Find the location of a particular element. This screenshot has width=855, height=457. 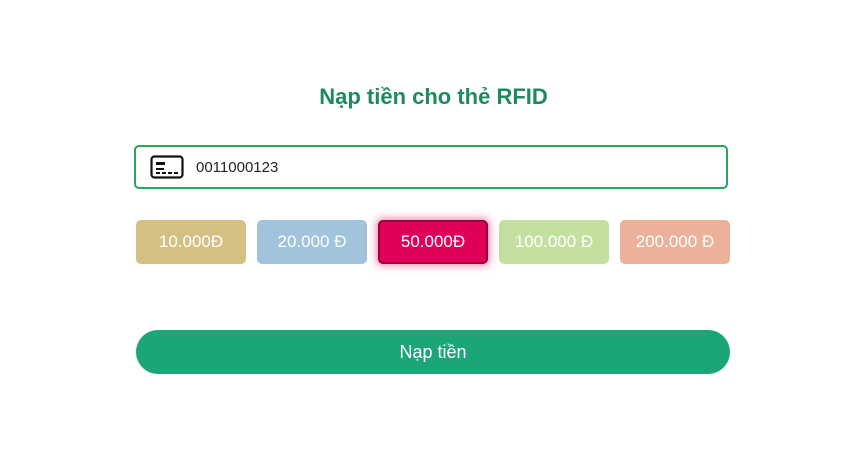

amount-button-200000: 200.000 Đ is located at coordinates (675, 242).